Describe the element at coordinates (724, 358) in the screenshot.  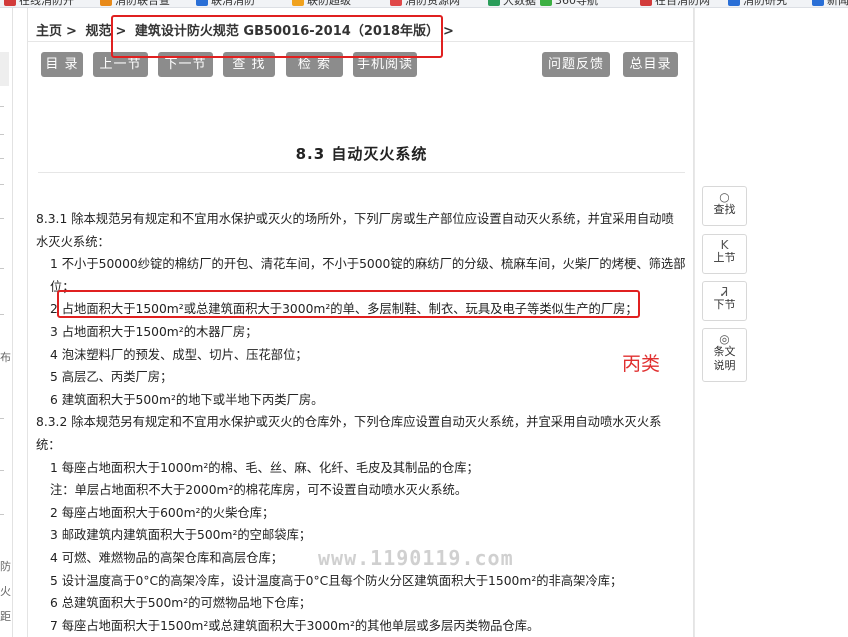
I see `tool-label: 条文说明` at that location.